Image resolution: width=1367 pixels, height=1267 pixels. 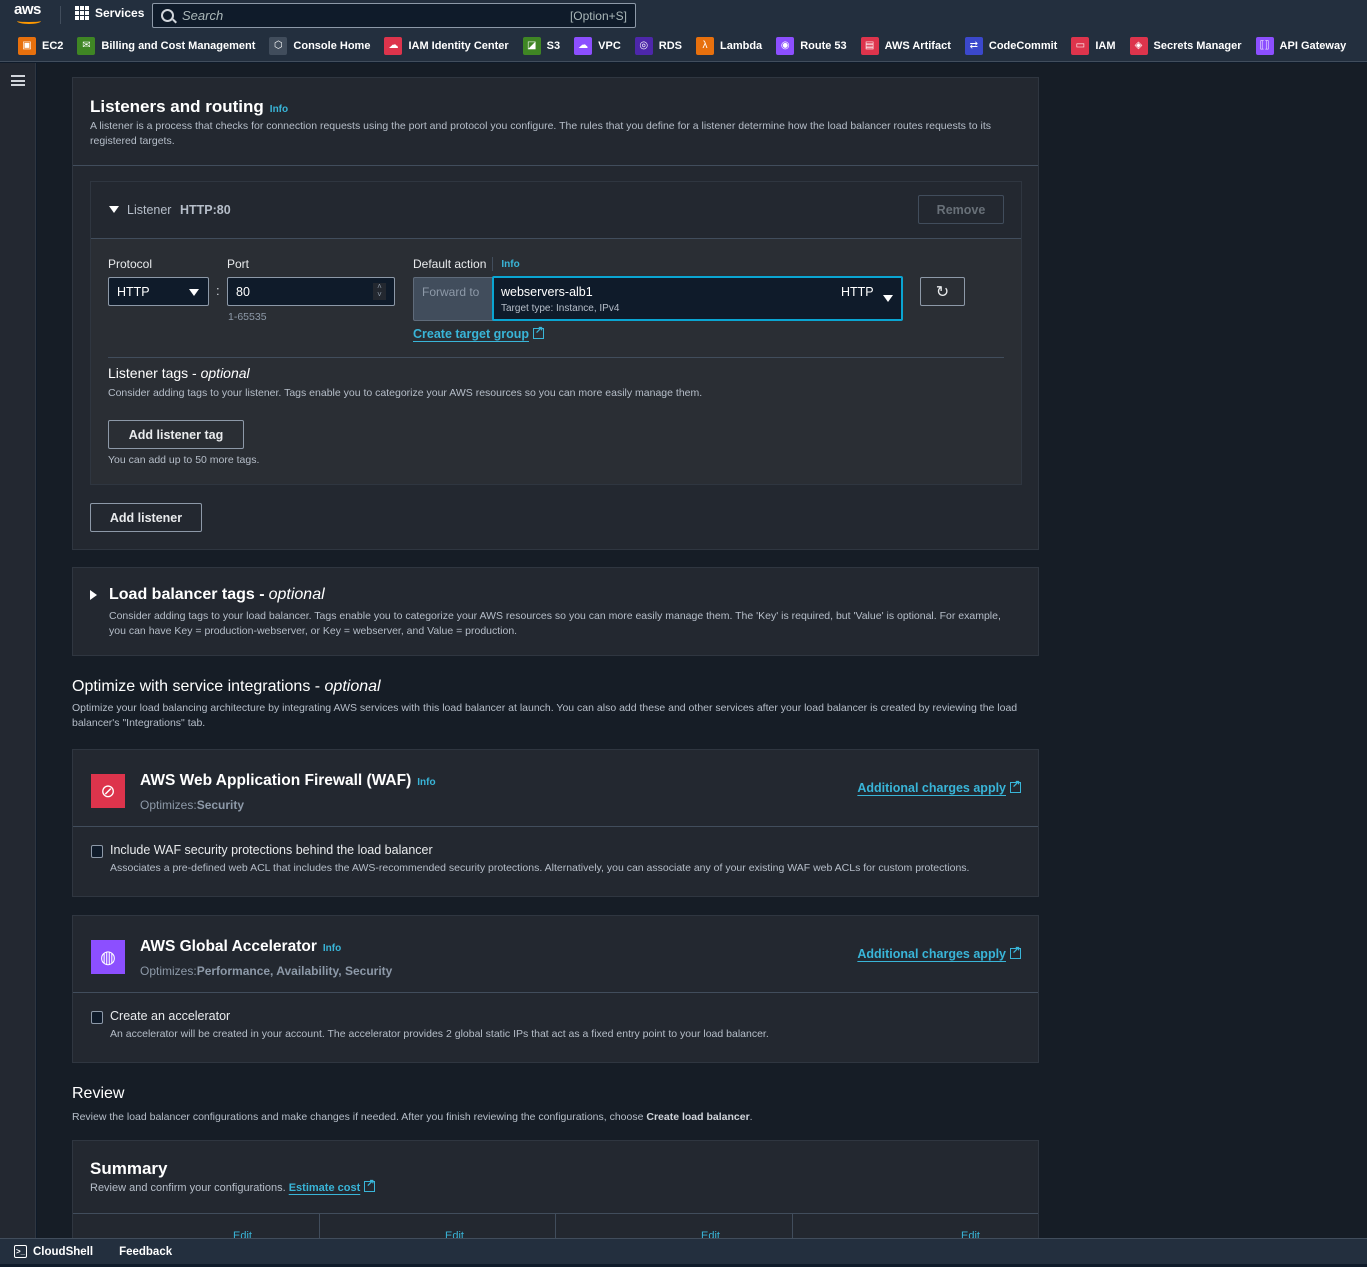 I want to click on remove-listener-button: Remove, so click(x=961, y=209).